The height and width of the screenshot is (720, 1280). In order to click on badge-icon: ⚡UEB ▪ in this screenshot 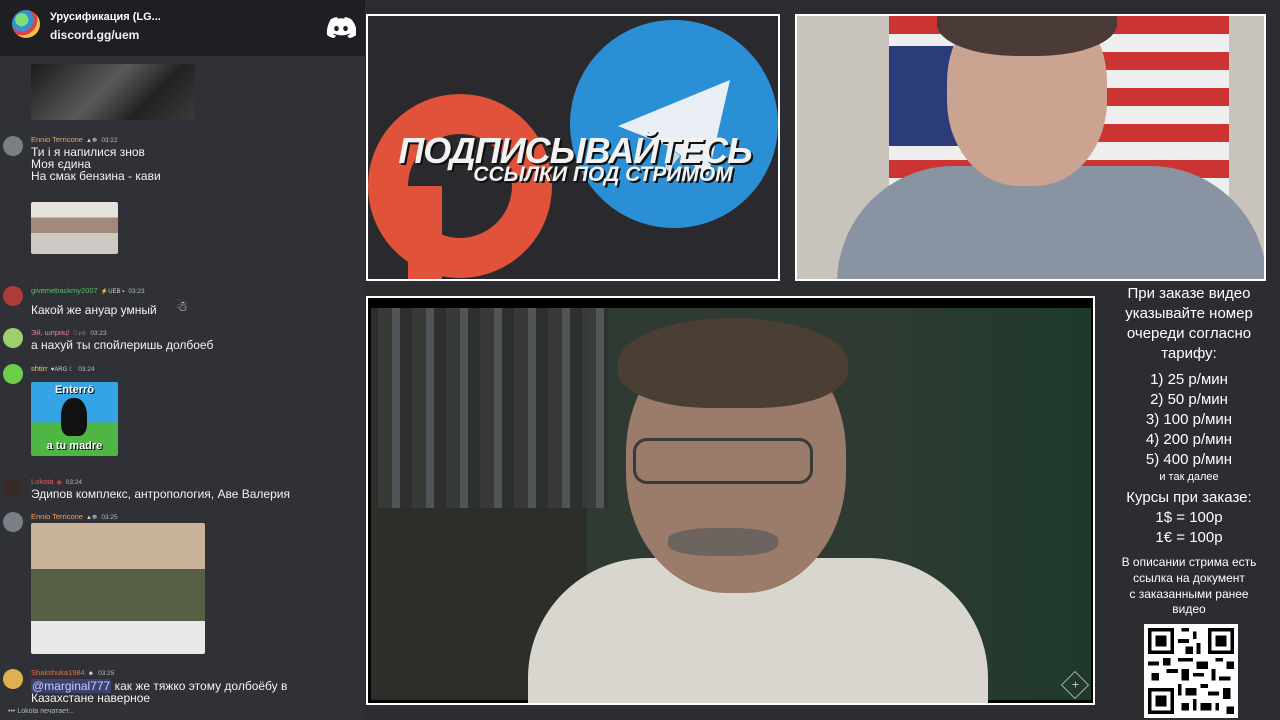, I will do `click(112, 292)`.